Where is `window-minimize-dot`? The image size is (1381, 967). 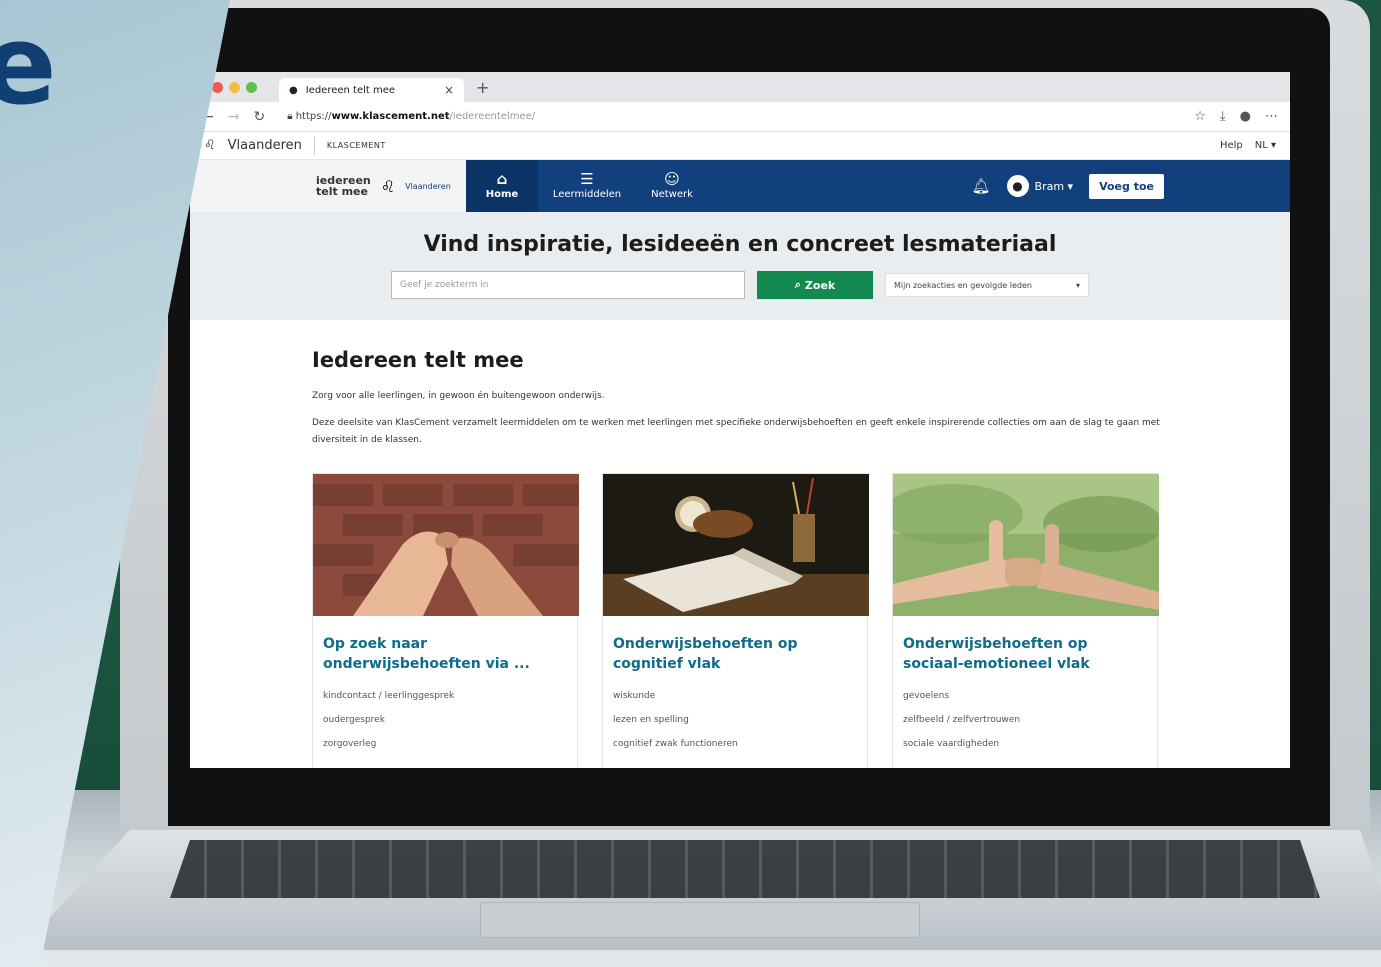
window-minimize-dot is located at coordinates (234, 87).